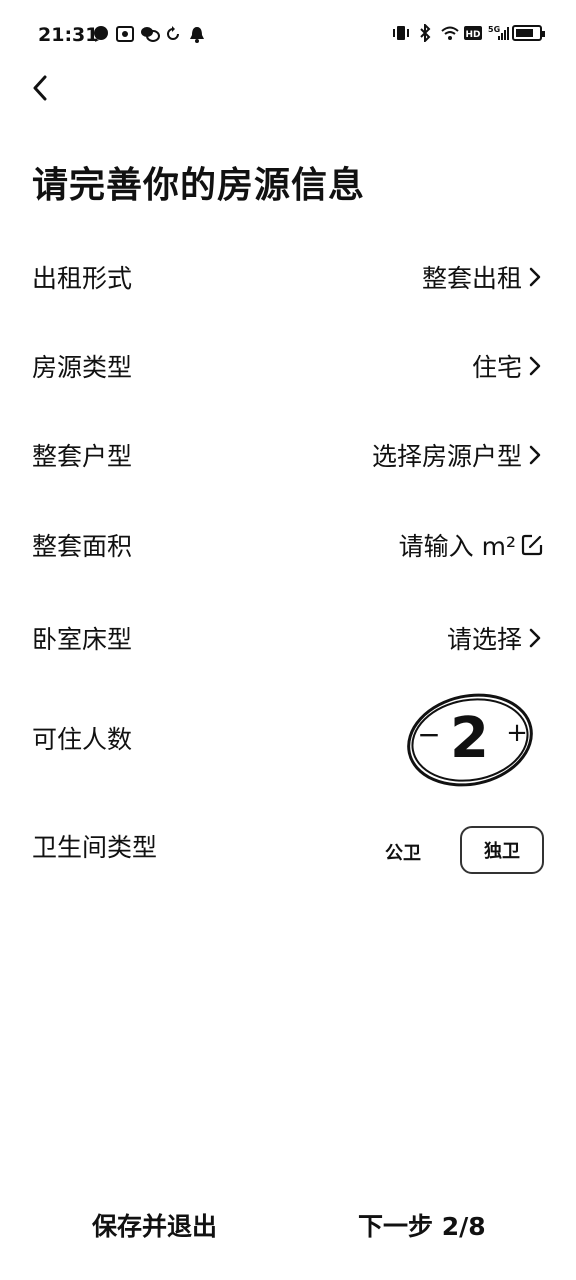 This screenshot has width=576, height=1280. I want to click on hd-icon: HD, so click(473, 33).